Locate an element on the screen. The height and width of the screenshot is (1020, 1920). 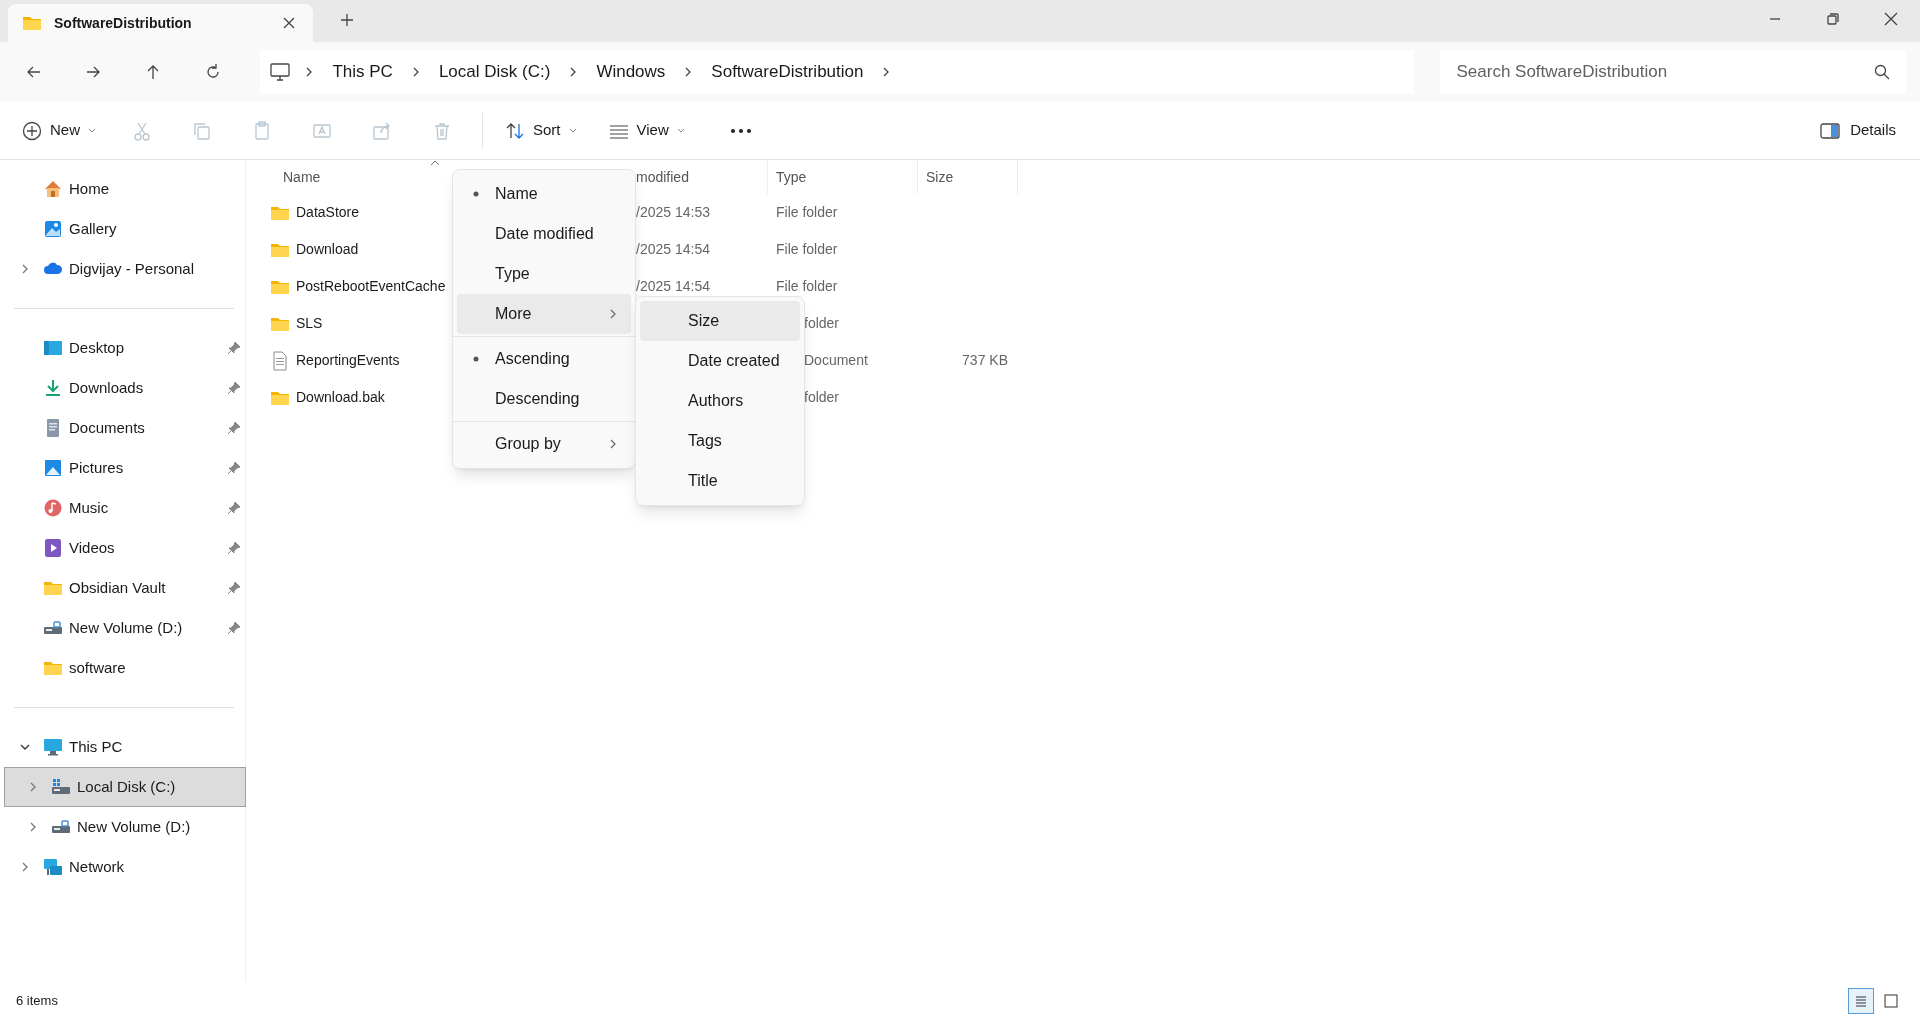
tab: SoftwareDistribution is located at coordinates (160, 23).